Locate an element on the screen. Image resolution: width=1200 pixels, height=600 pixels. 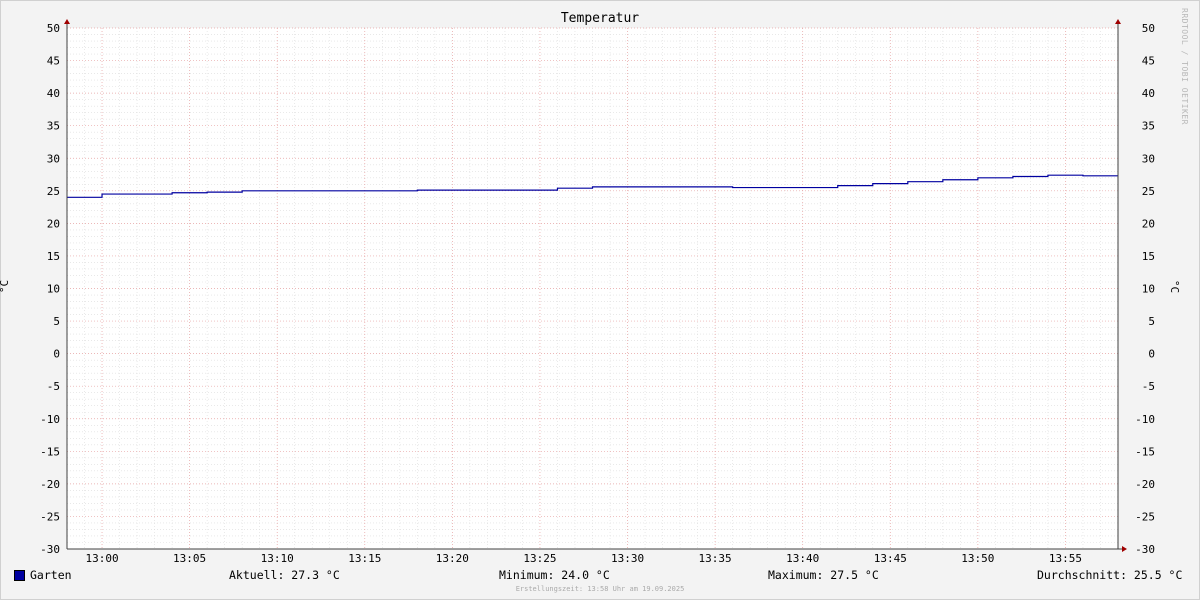
y-tick-label-left: 40 is located at coordinates (53, 93).